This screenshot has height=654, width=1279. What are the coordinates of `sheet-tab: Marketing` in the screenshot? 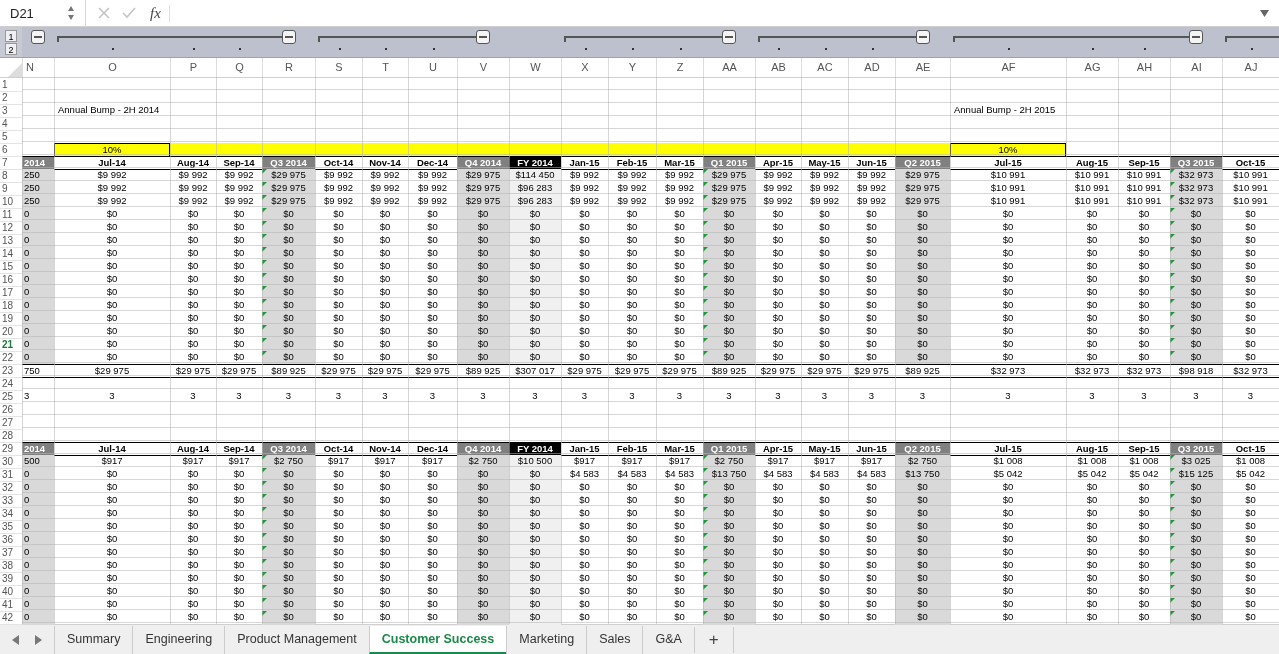 It's located at (546, 639).